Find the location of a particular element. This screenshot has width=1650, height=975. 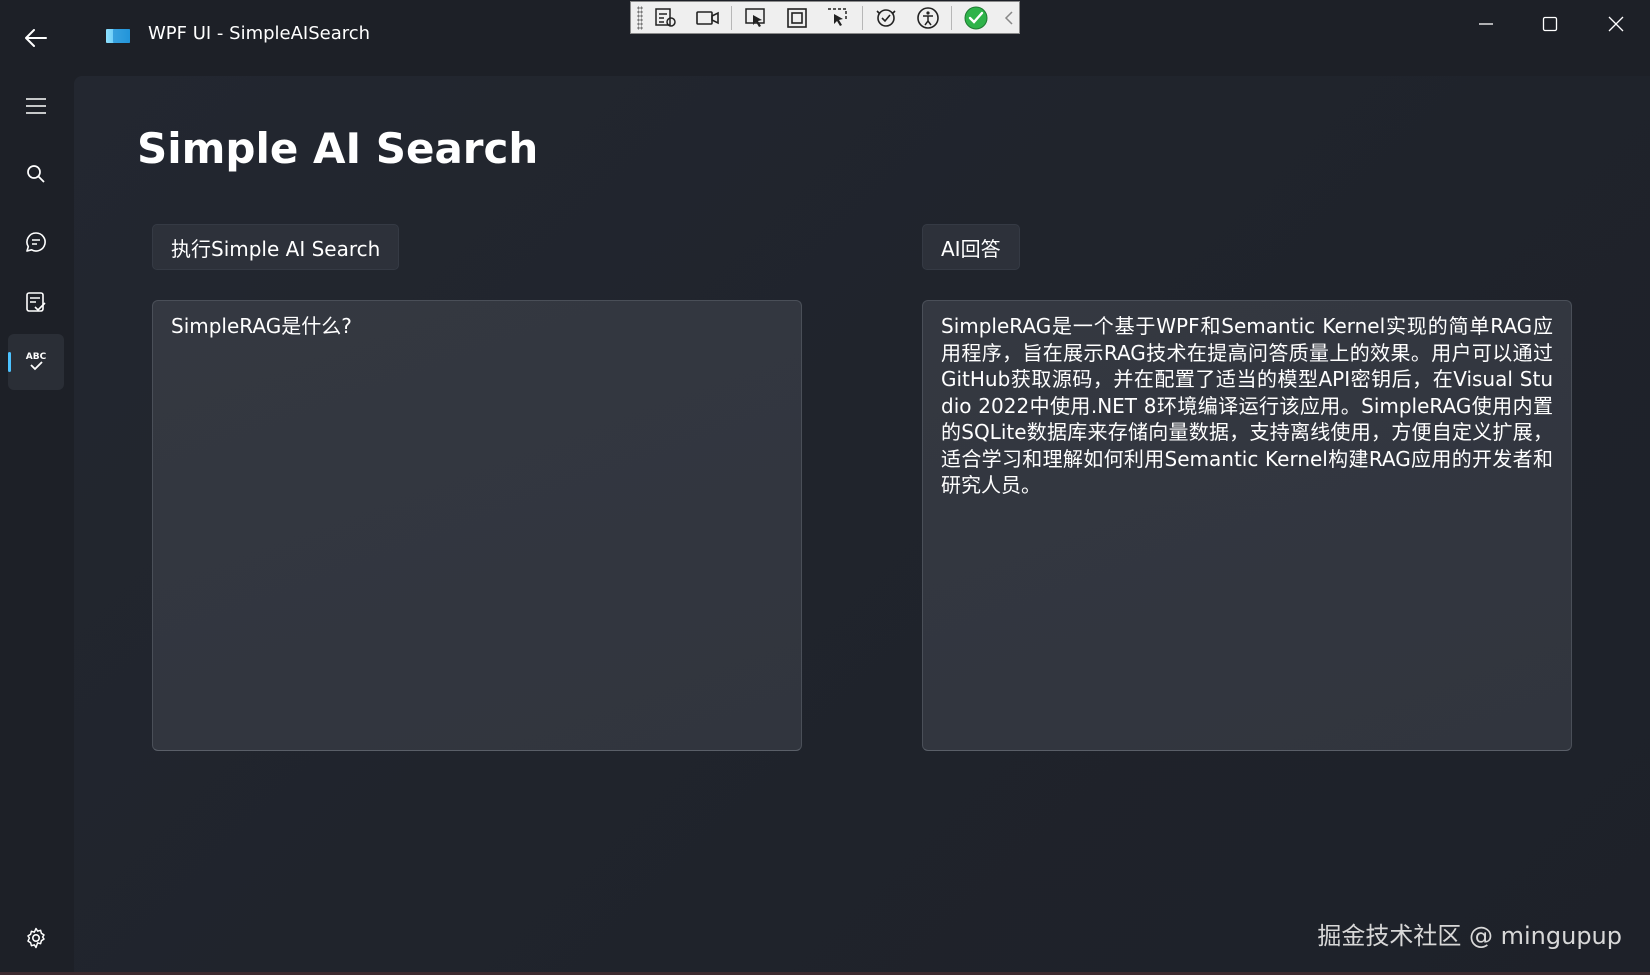

maximize-button is located at coordinates (1550, 24).